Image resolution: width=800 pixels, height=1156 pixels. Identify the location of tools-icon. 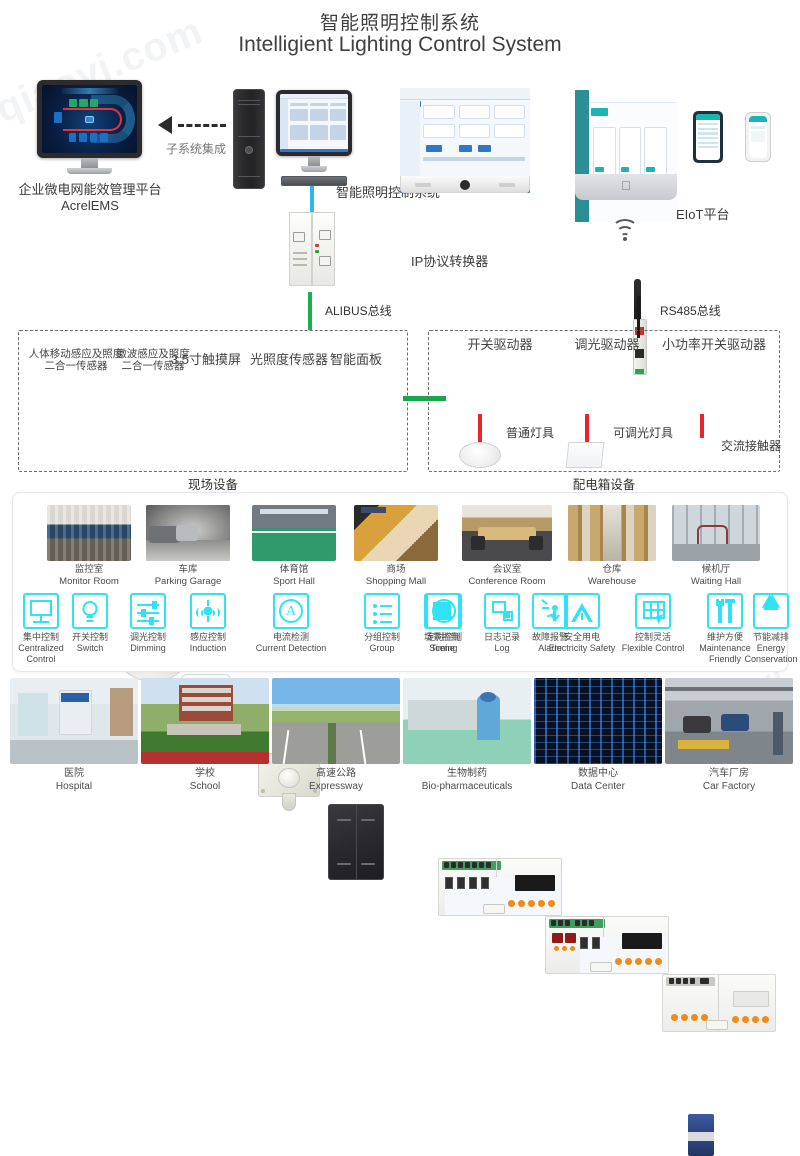
(725, 611).